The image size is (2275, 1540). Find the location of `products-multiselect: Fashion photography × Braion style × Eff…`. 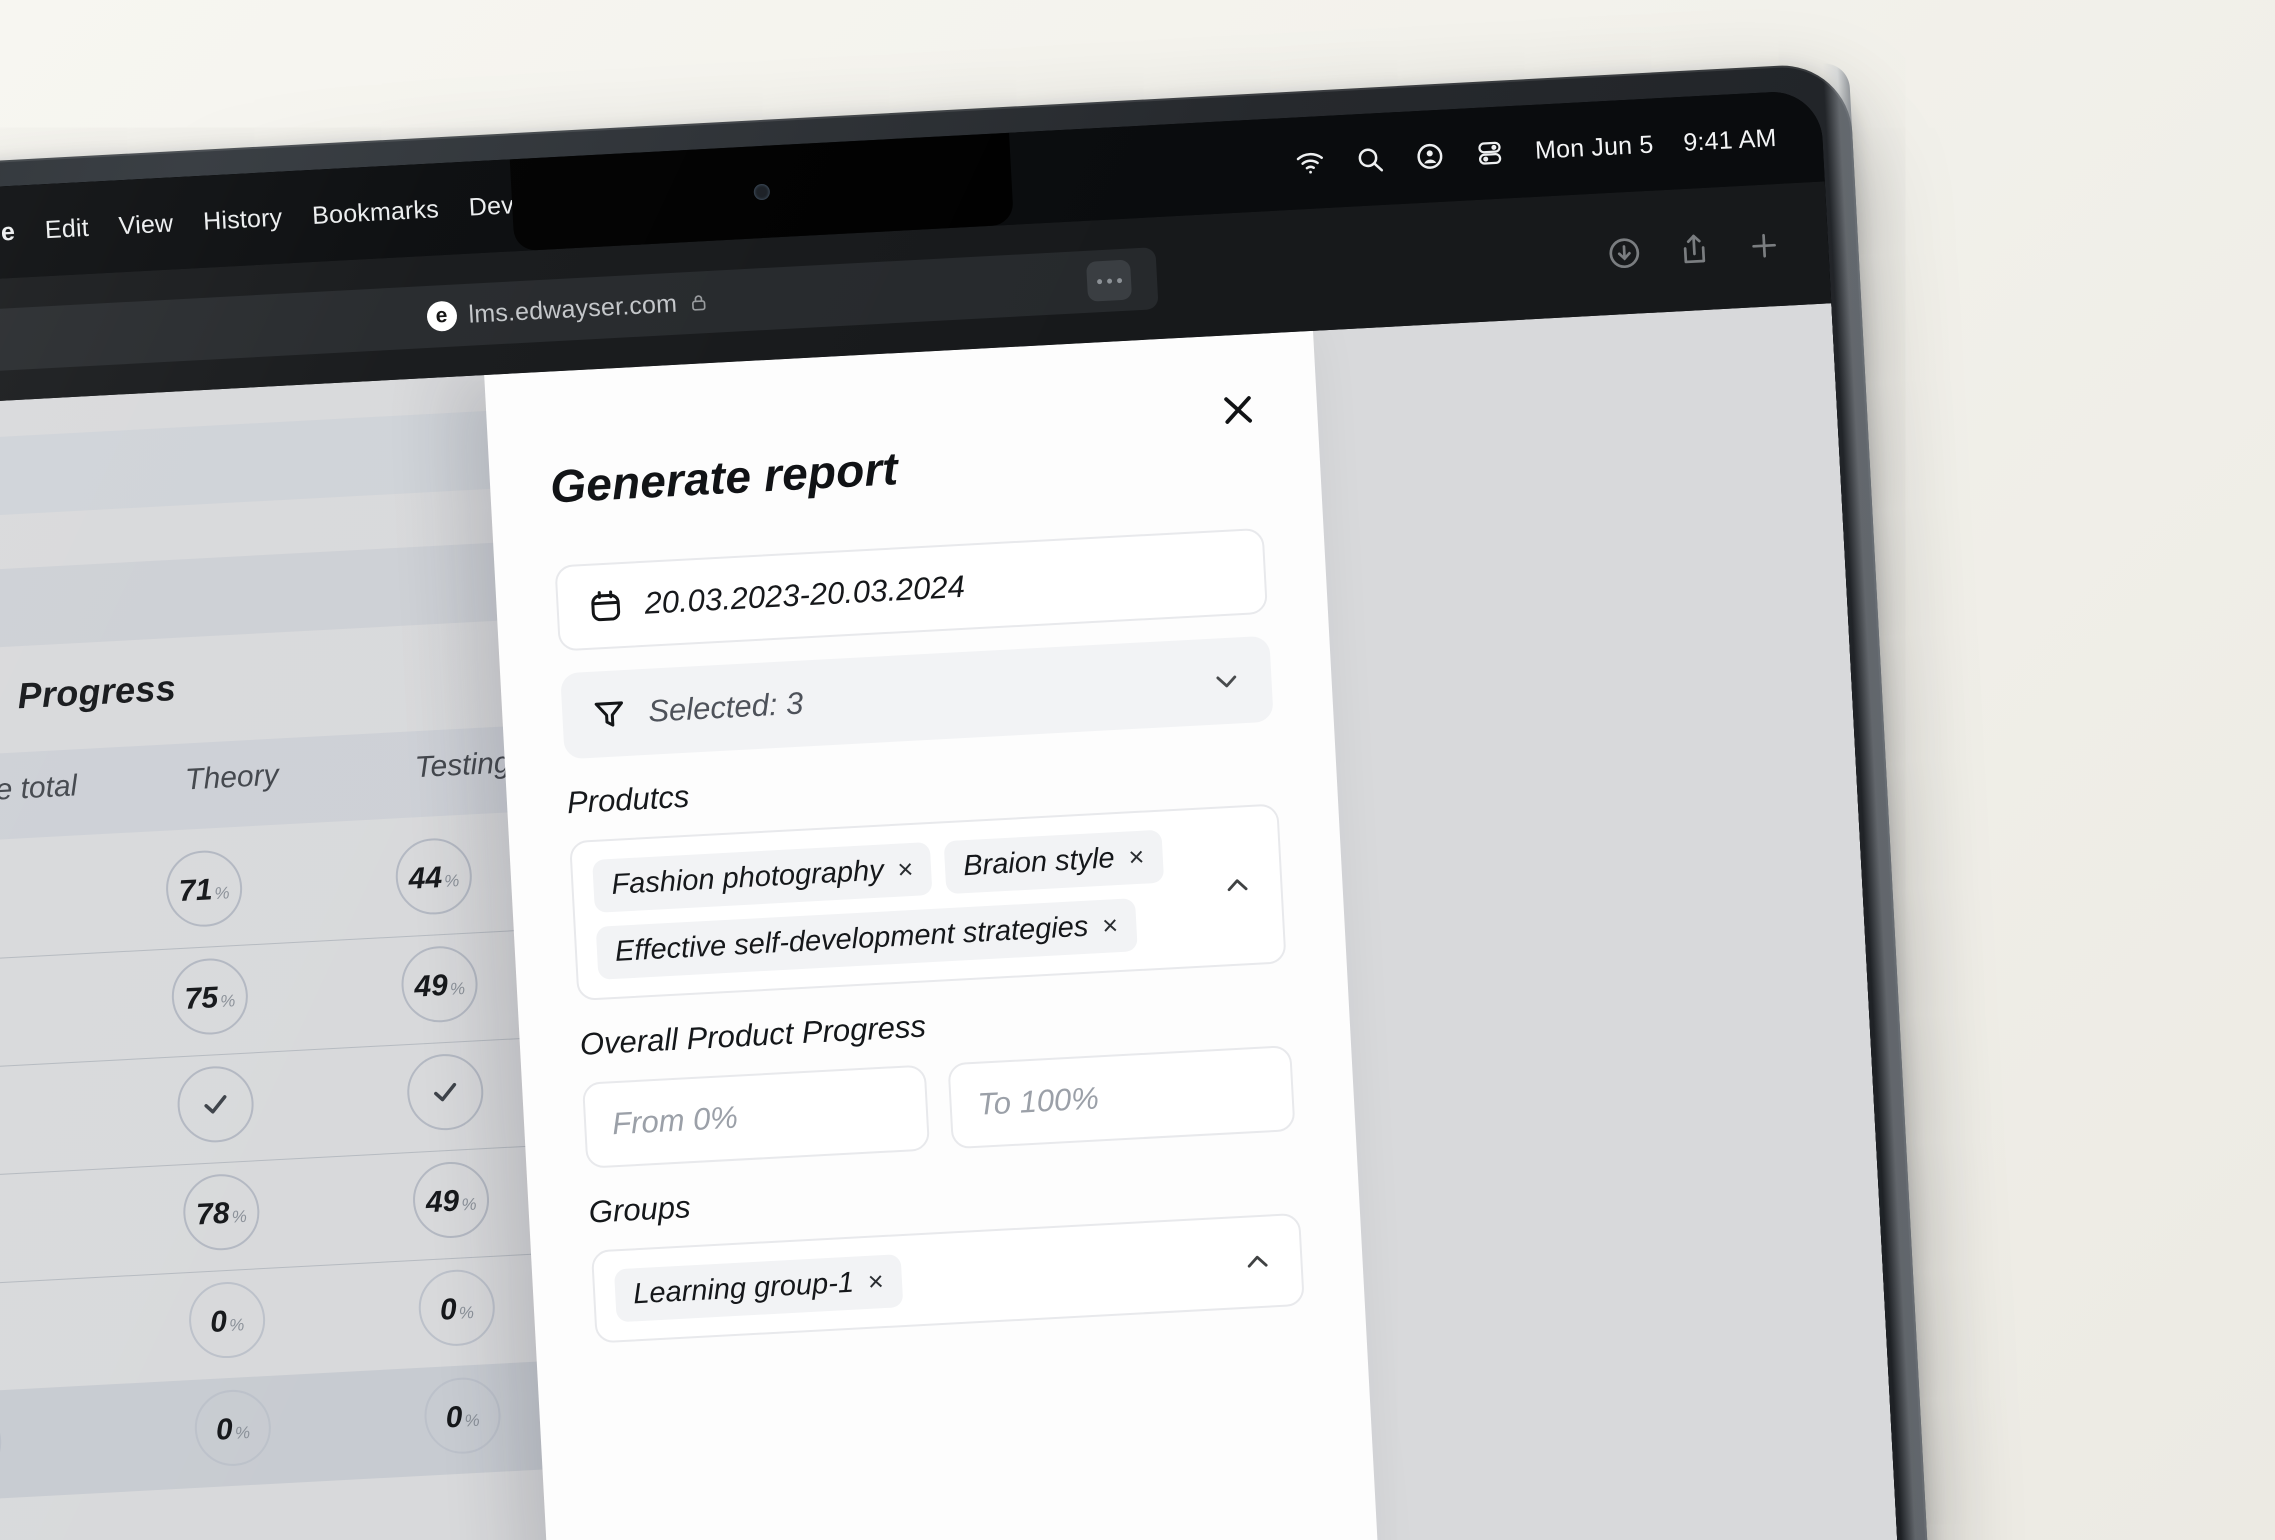

products-multiselect: Fashion photography × Braion style × Eff… is located at coordinates (928, 902).